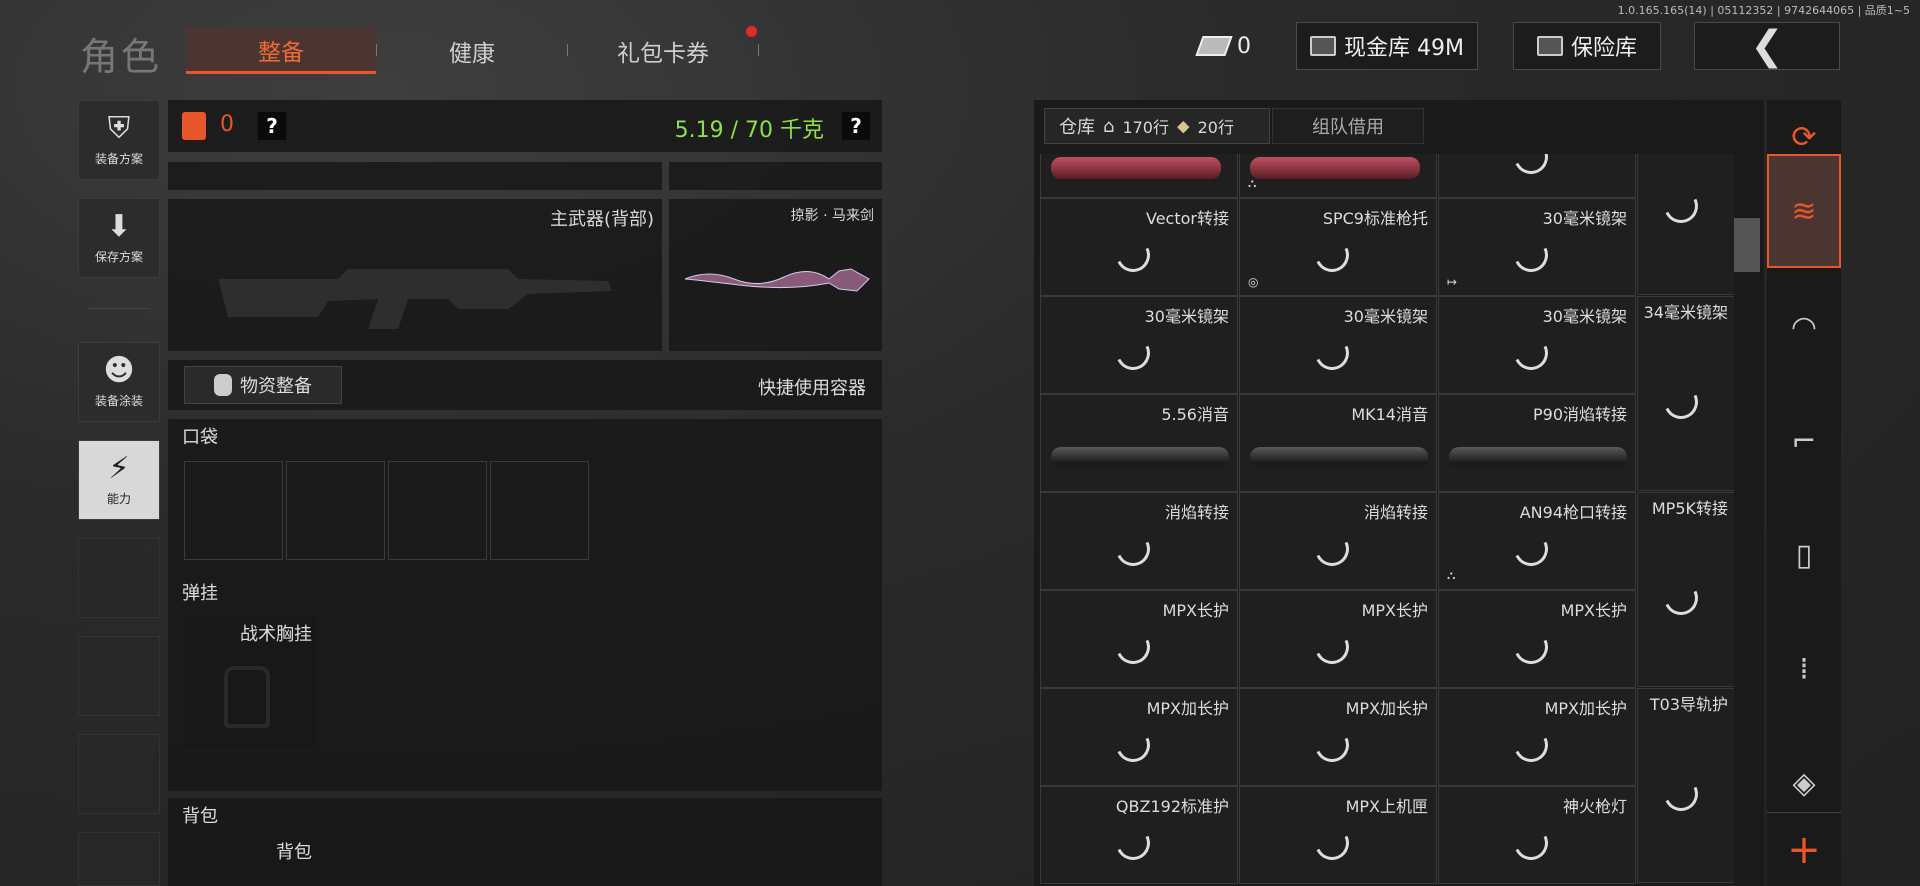 This screenshot has height=886, width=1920. I want to click on warehouse-item: P90消焰转接, so click(1537, 443).